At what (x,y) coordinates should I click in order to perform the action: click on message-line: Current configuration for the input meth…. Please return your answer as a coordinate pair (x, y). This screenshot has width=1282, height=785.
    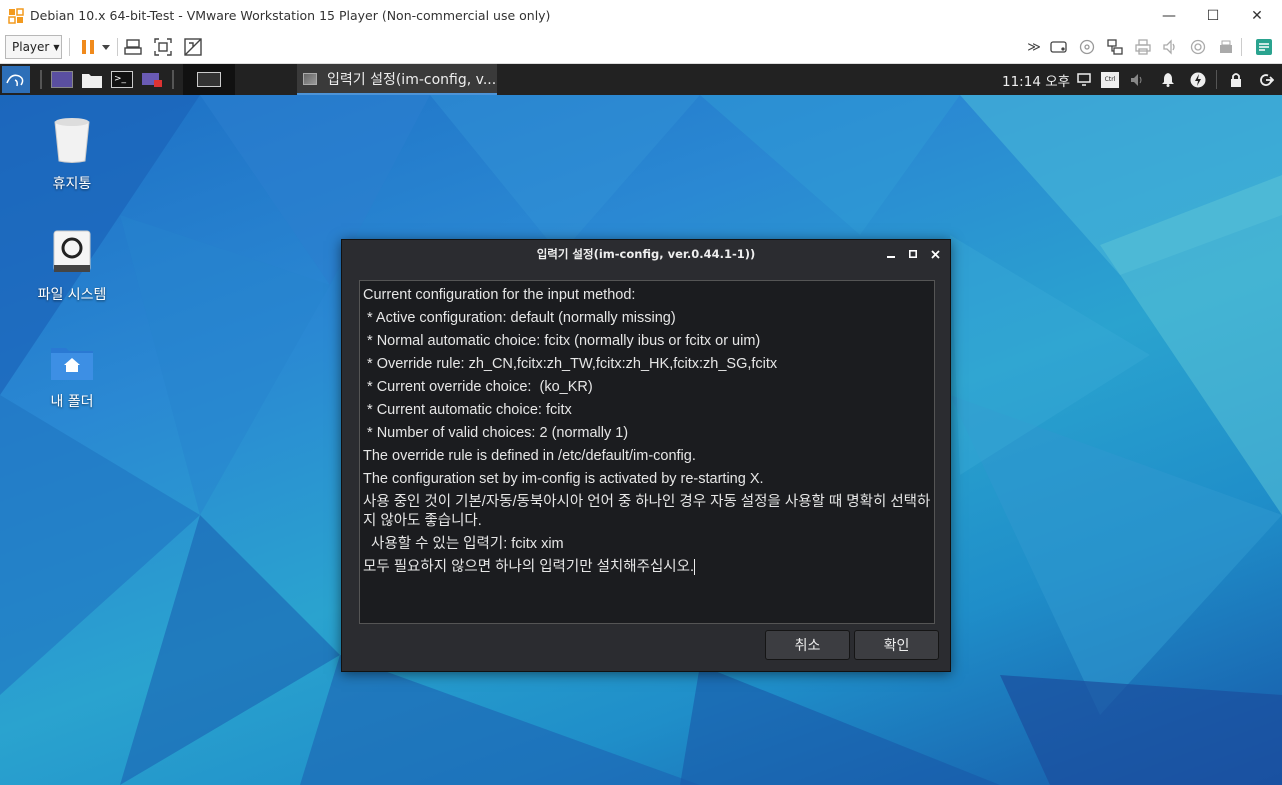
    Looking at the image, I should click on (499, 295).